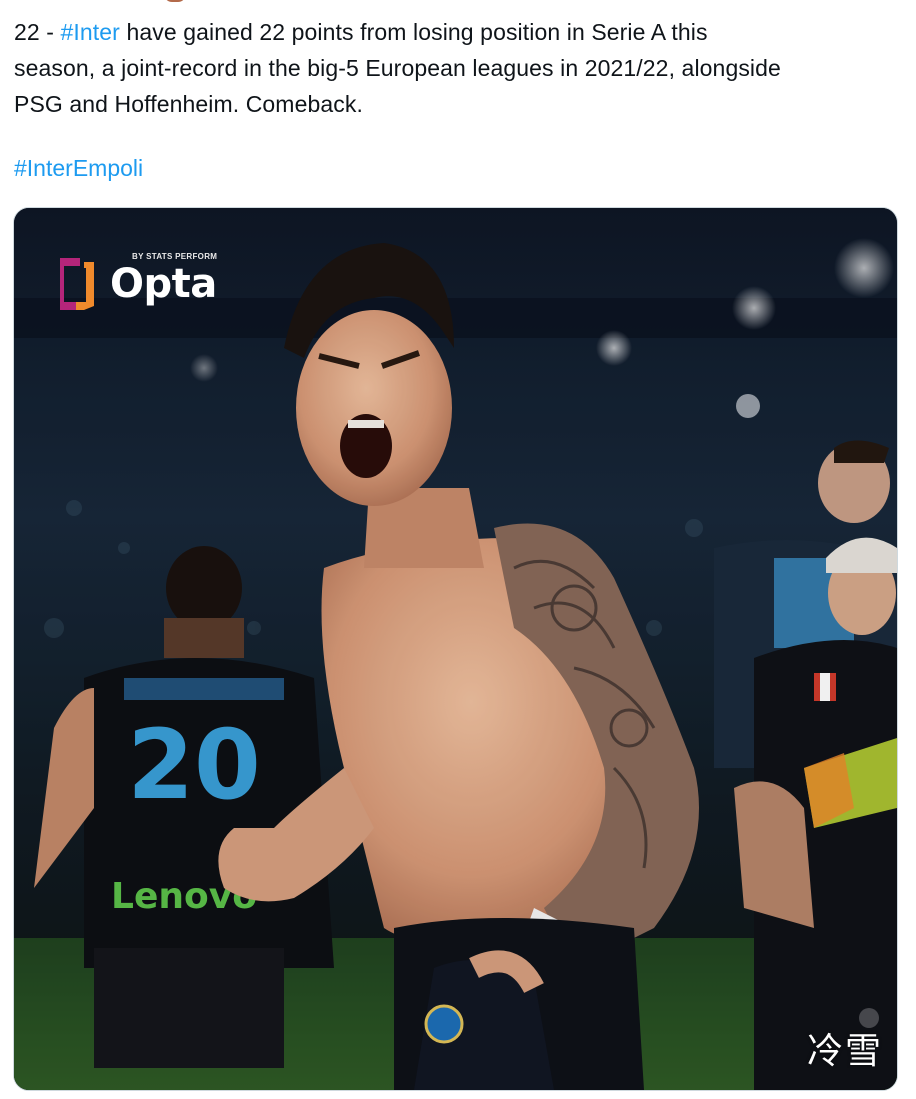  Describe the element at coordinates (458, 3) in the screenshot. I see `tweet-header-cutoff` at that location.